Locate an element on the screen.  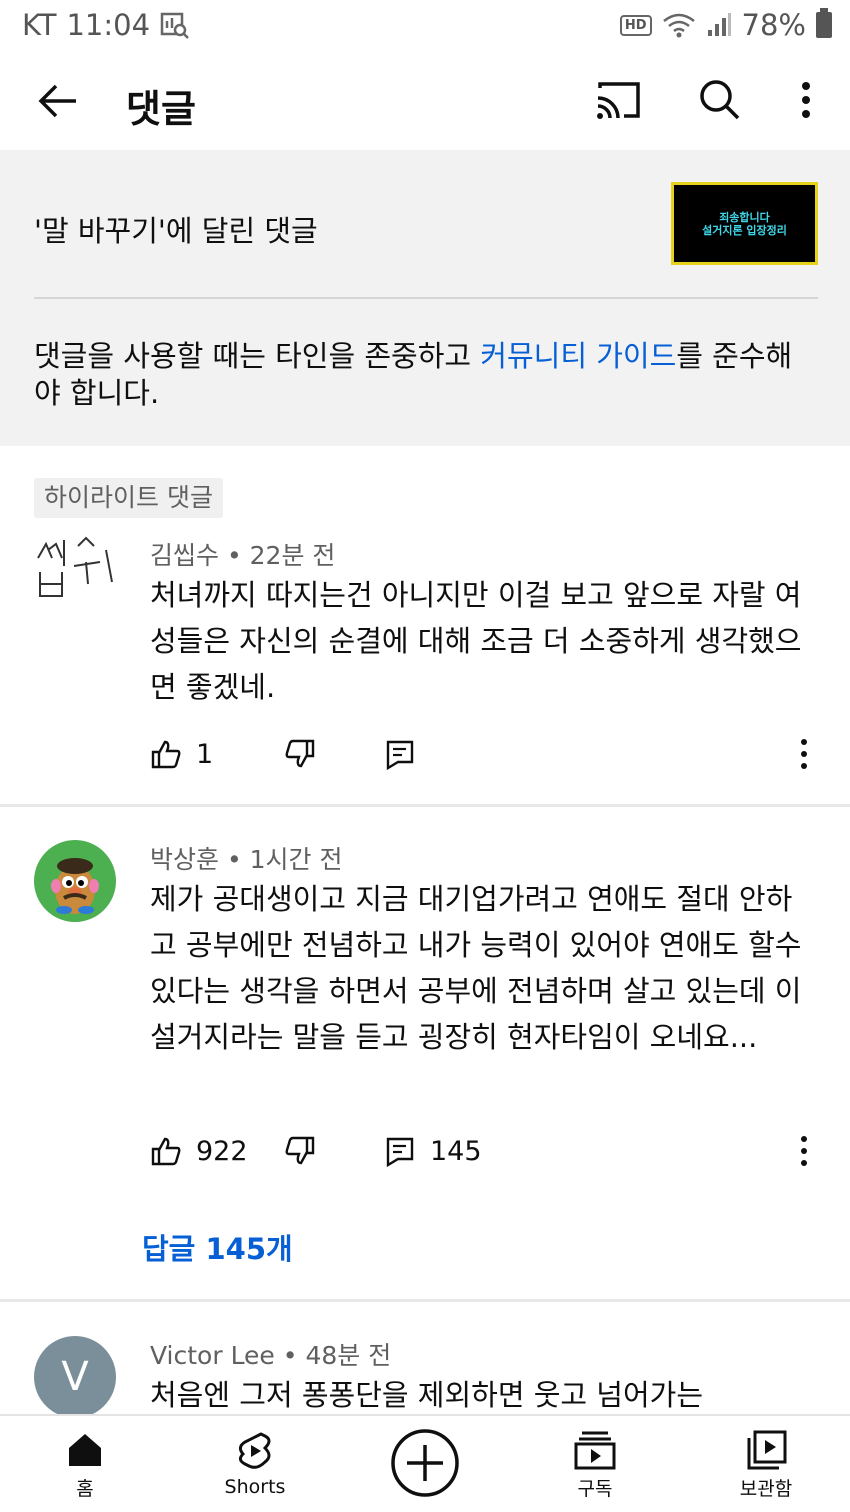
bottom-navigation: 홈 Shorts 구독 보관함 is located at coordinates (425, 1463).